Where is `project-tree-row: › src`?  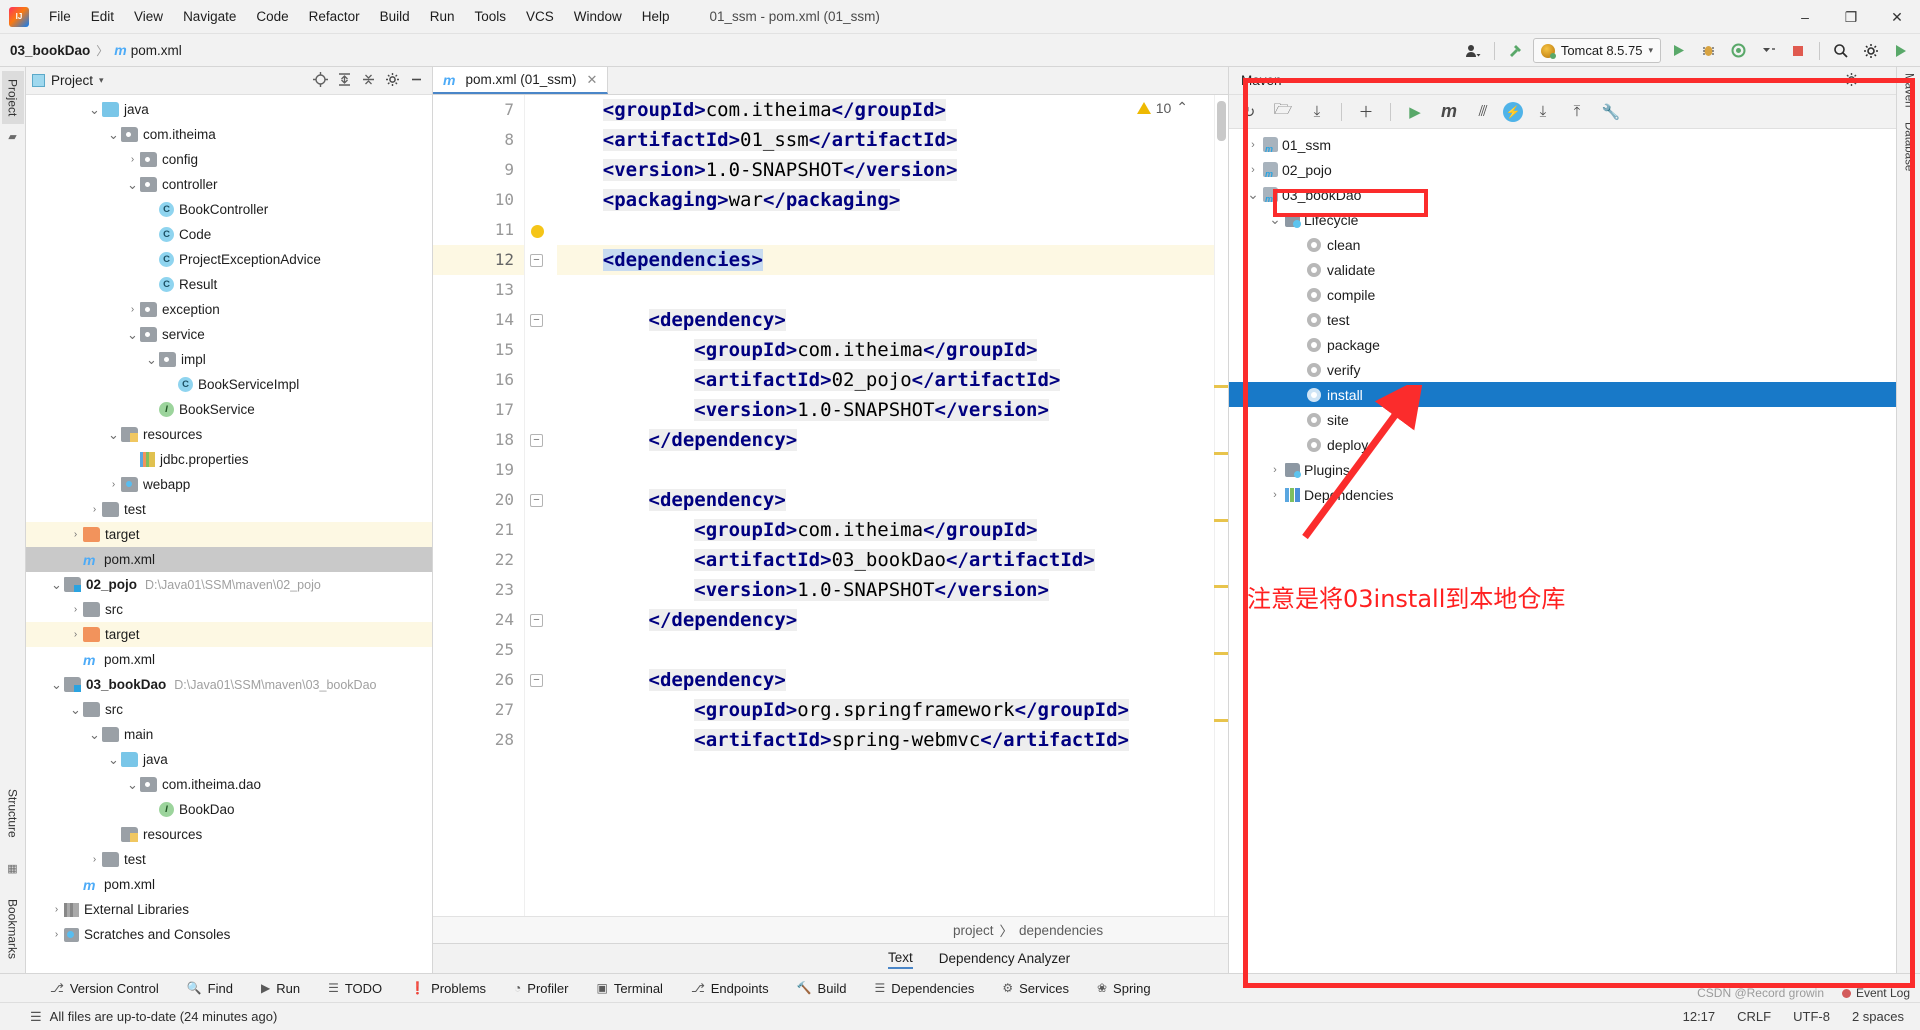
project-tree-row: › src is located at coordinates (229, 609).